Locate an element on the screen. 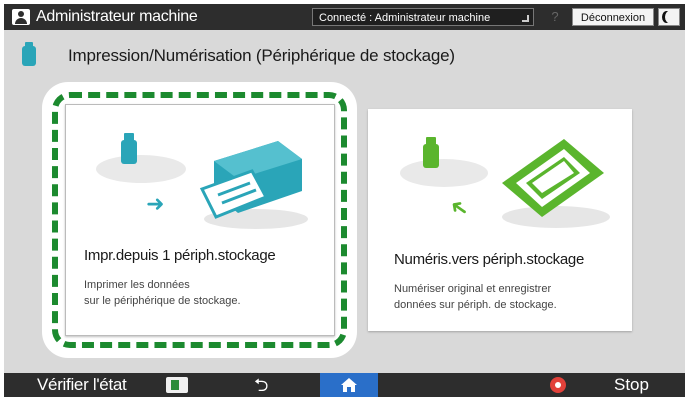 The width and height of the screenshot is (689, 401). stop-icon is located at coordinates (558, 385).